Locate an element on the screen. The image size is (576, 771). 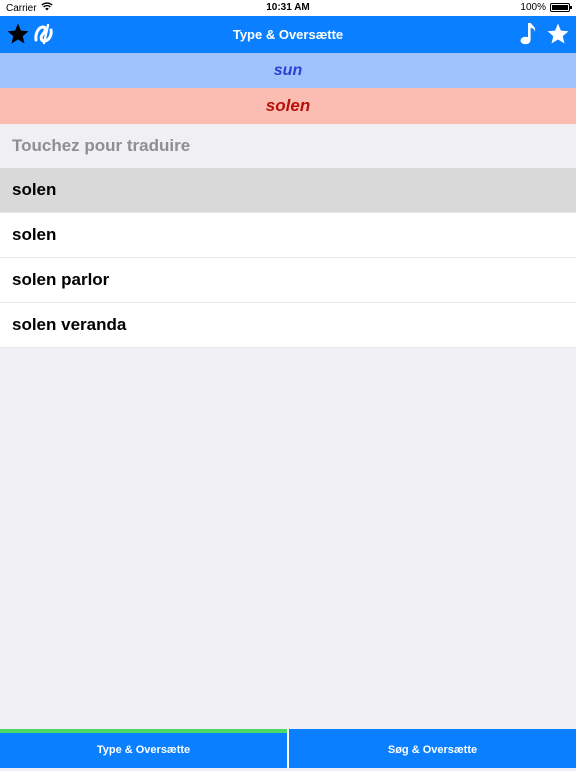
translation-text-row: solen is located at coordinates (288, 106).